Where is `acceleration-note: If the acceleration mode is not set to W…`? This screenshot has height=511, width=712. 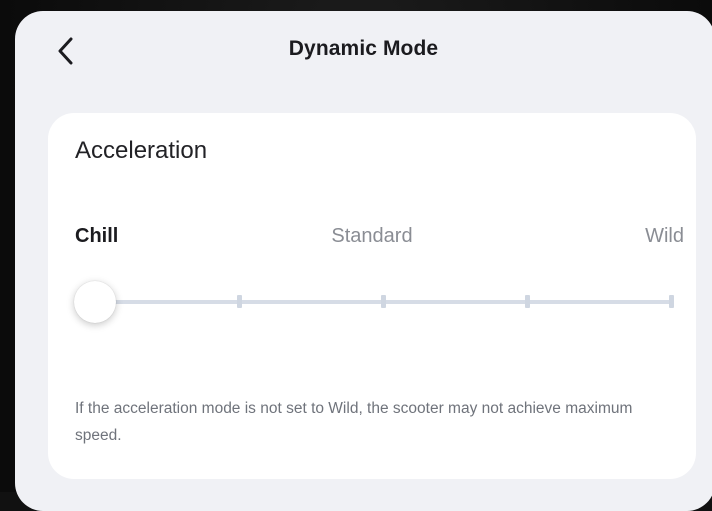 acceleration-note: If the acceleration mode is not set to W… is located at coordinates (354, 422).